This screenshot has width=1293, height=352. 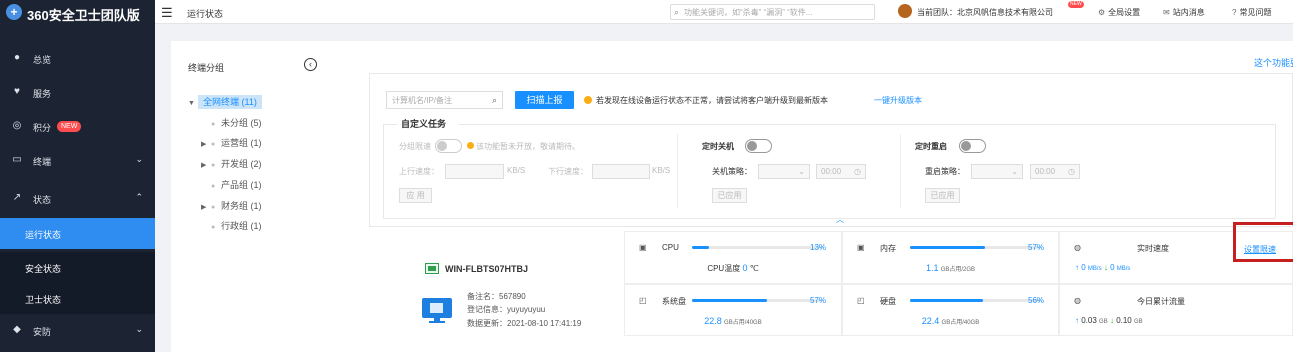 What do you see at coordinates (1263, 242) in the screenshot?
I see `highlight-box` at bounding box center [1263, 242].